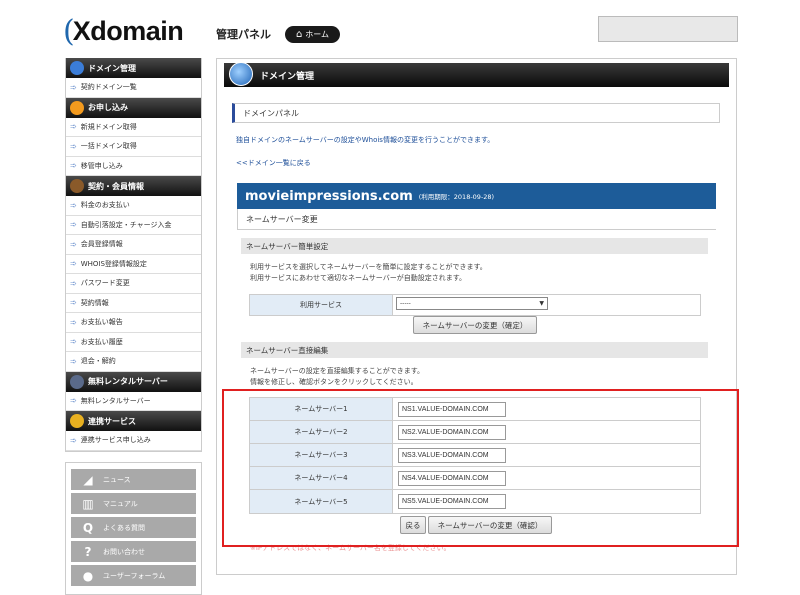  What do you see at coordinates (476, 113) in the screenshot?
I see `domain-panel-heading: ドメインパネル` at bounding box center [476, 113].